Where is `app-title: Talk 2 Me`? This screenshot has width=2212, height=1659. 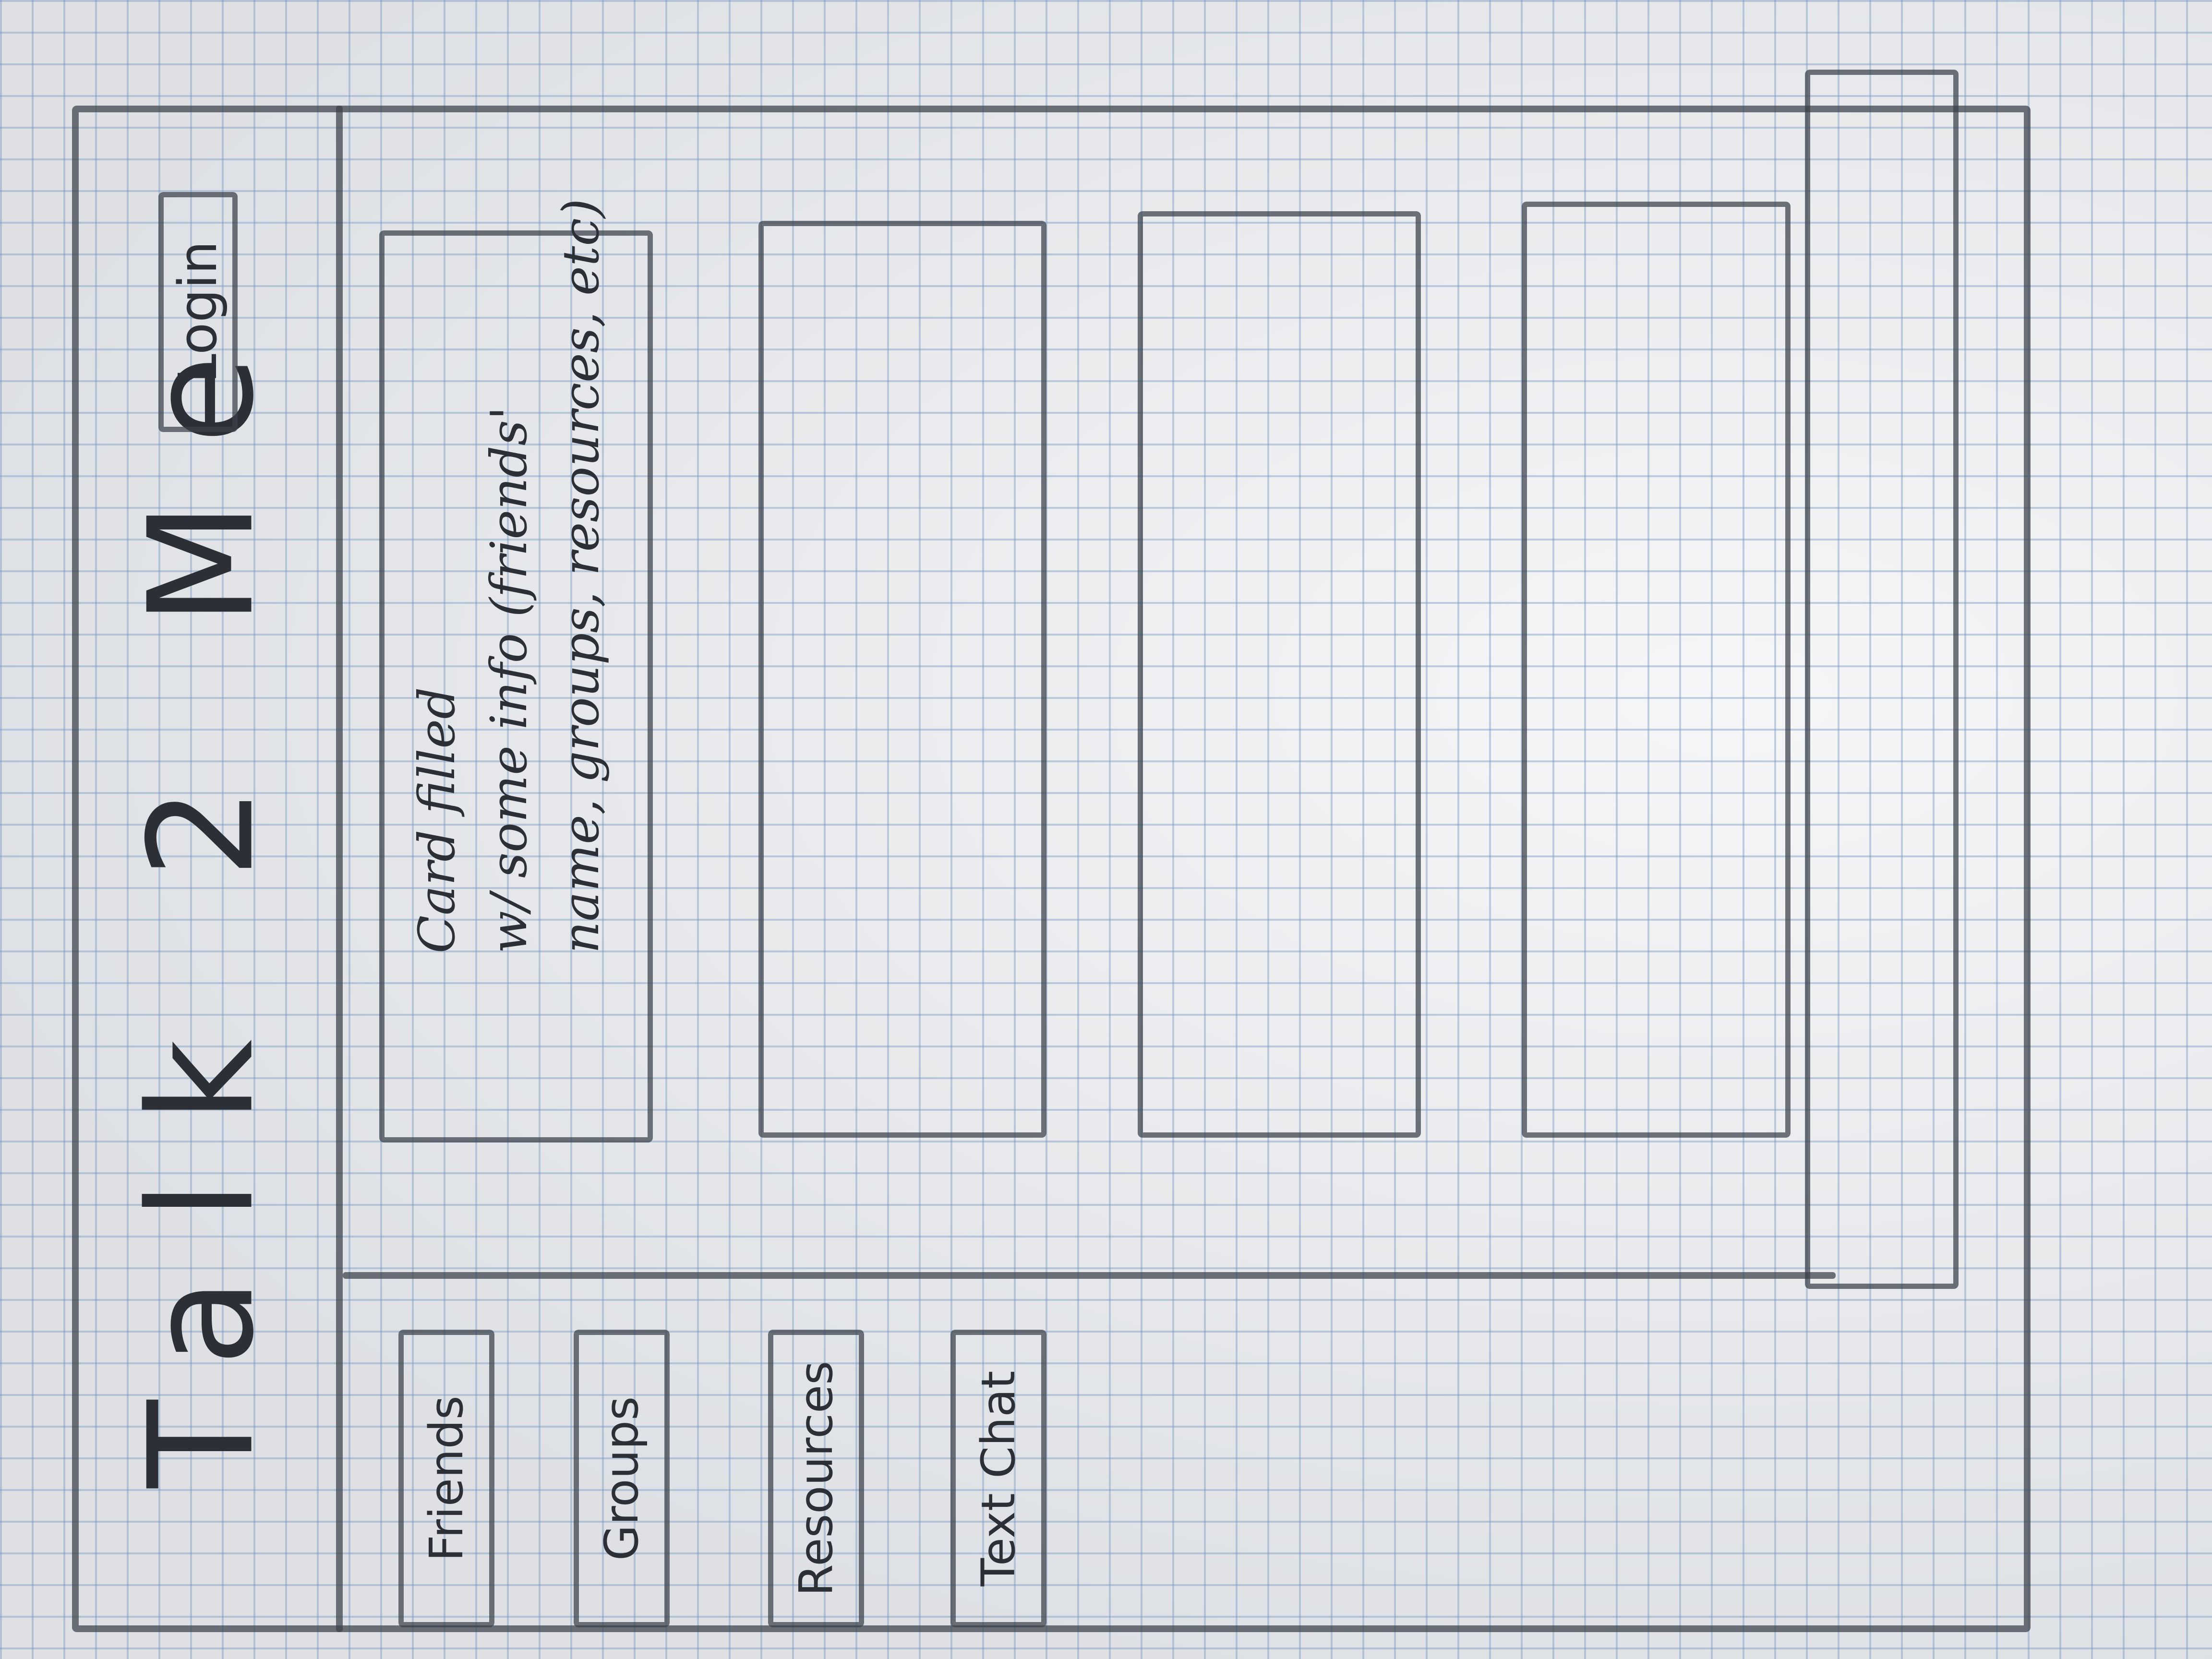 app-title: Talk 2 Me is located at coordinates (202, 893).